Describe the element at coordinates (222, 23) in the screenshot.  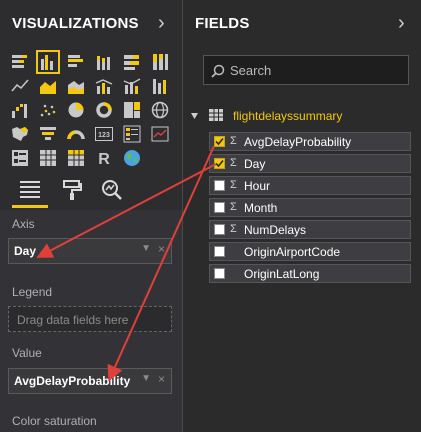
I see `fields-title: FIELDS` at that location.